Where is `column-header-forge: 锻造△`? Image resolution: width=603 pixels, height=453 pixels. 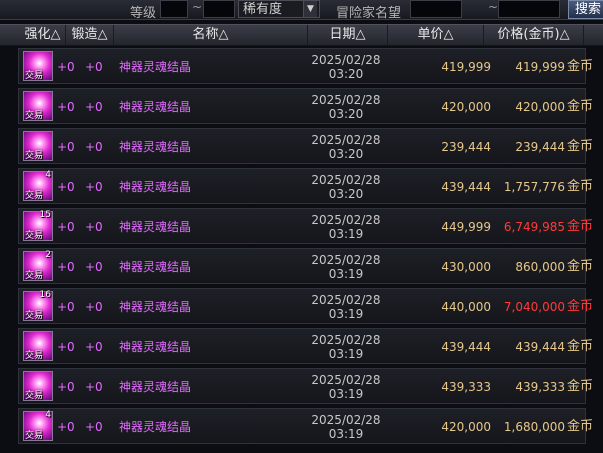 column-header-forge: 锻造△ is located at coordinates (90, 35).